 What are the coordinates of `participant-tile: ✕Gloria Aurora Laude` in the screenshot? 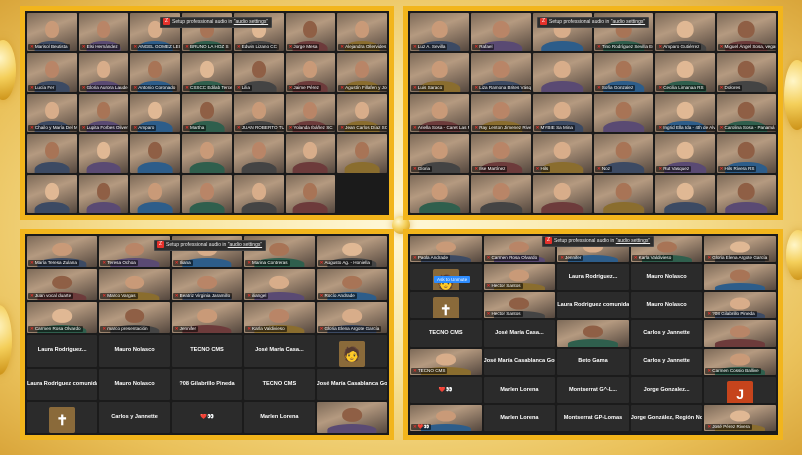 It's located at (103, 72).